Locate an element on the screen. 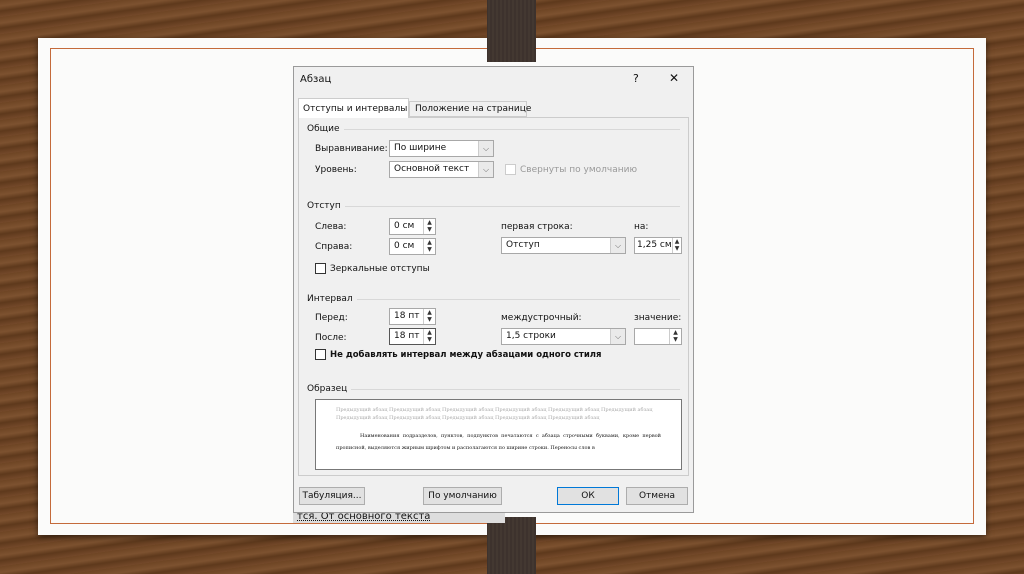 Image resolution: width=1024 pixels, height=574 pixels. level-select: Основной текст ⌵ is located at coordinates (441, 169).